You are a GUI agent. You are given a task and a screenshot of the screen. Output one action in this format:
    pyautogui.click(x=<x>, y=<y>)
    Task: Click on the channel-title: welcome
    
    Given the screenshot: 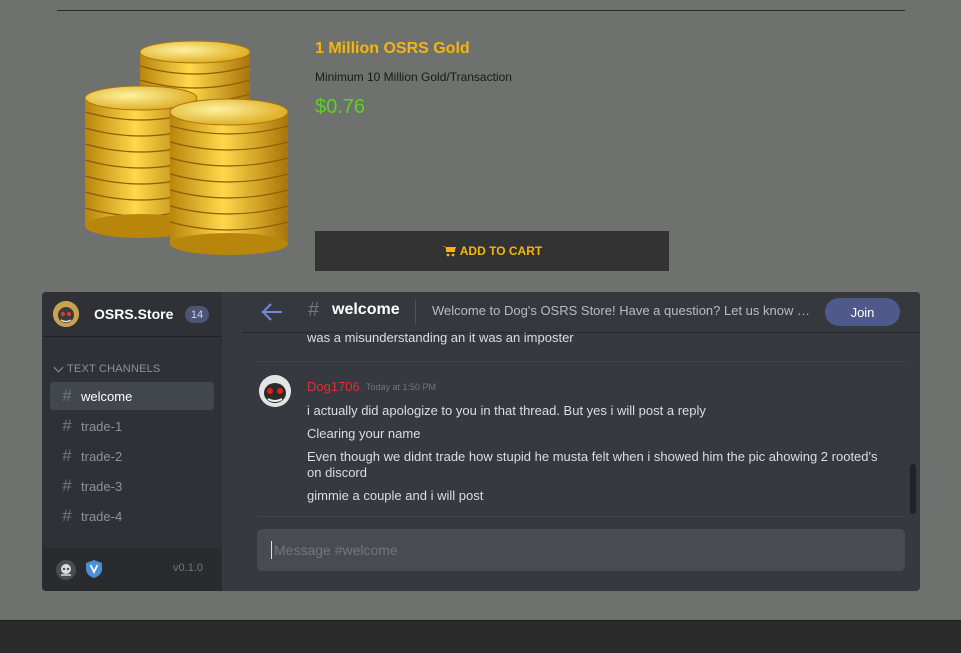 What is the action you would take?
    pyautogui.click(x=366, y=309)
    